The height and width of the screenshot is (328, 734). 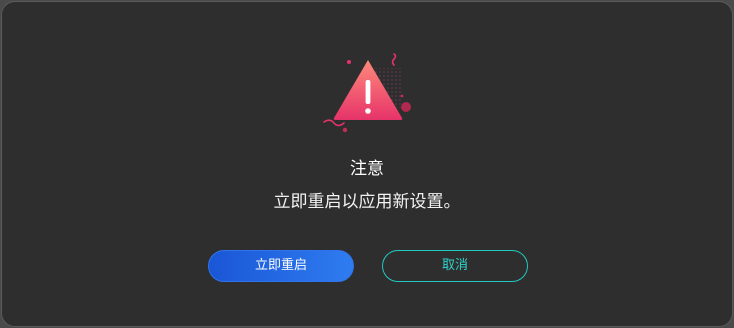 I want to click on dialog-message: 立即重启以应用新设置。, so click(x=367, y=202).